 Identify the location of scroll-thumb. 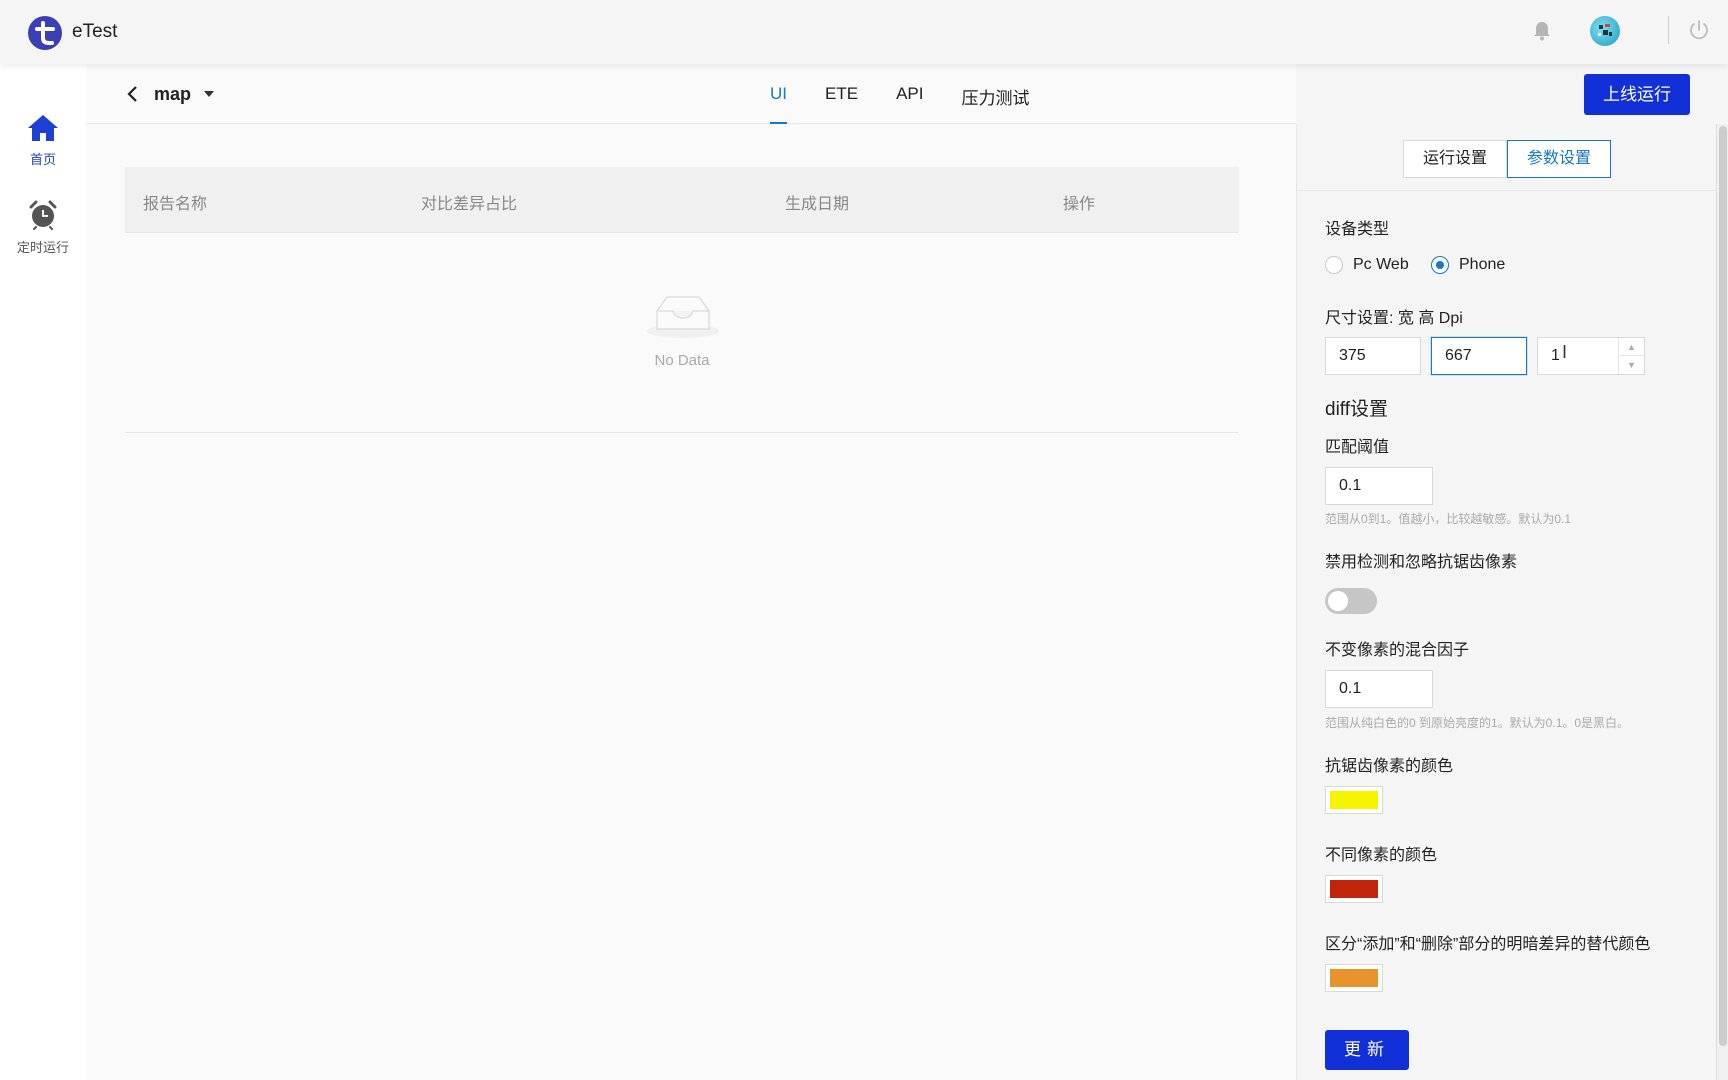
(1723, 586).